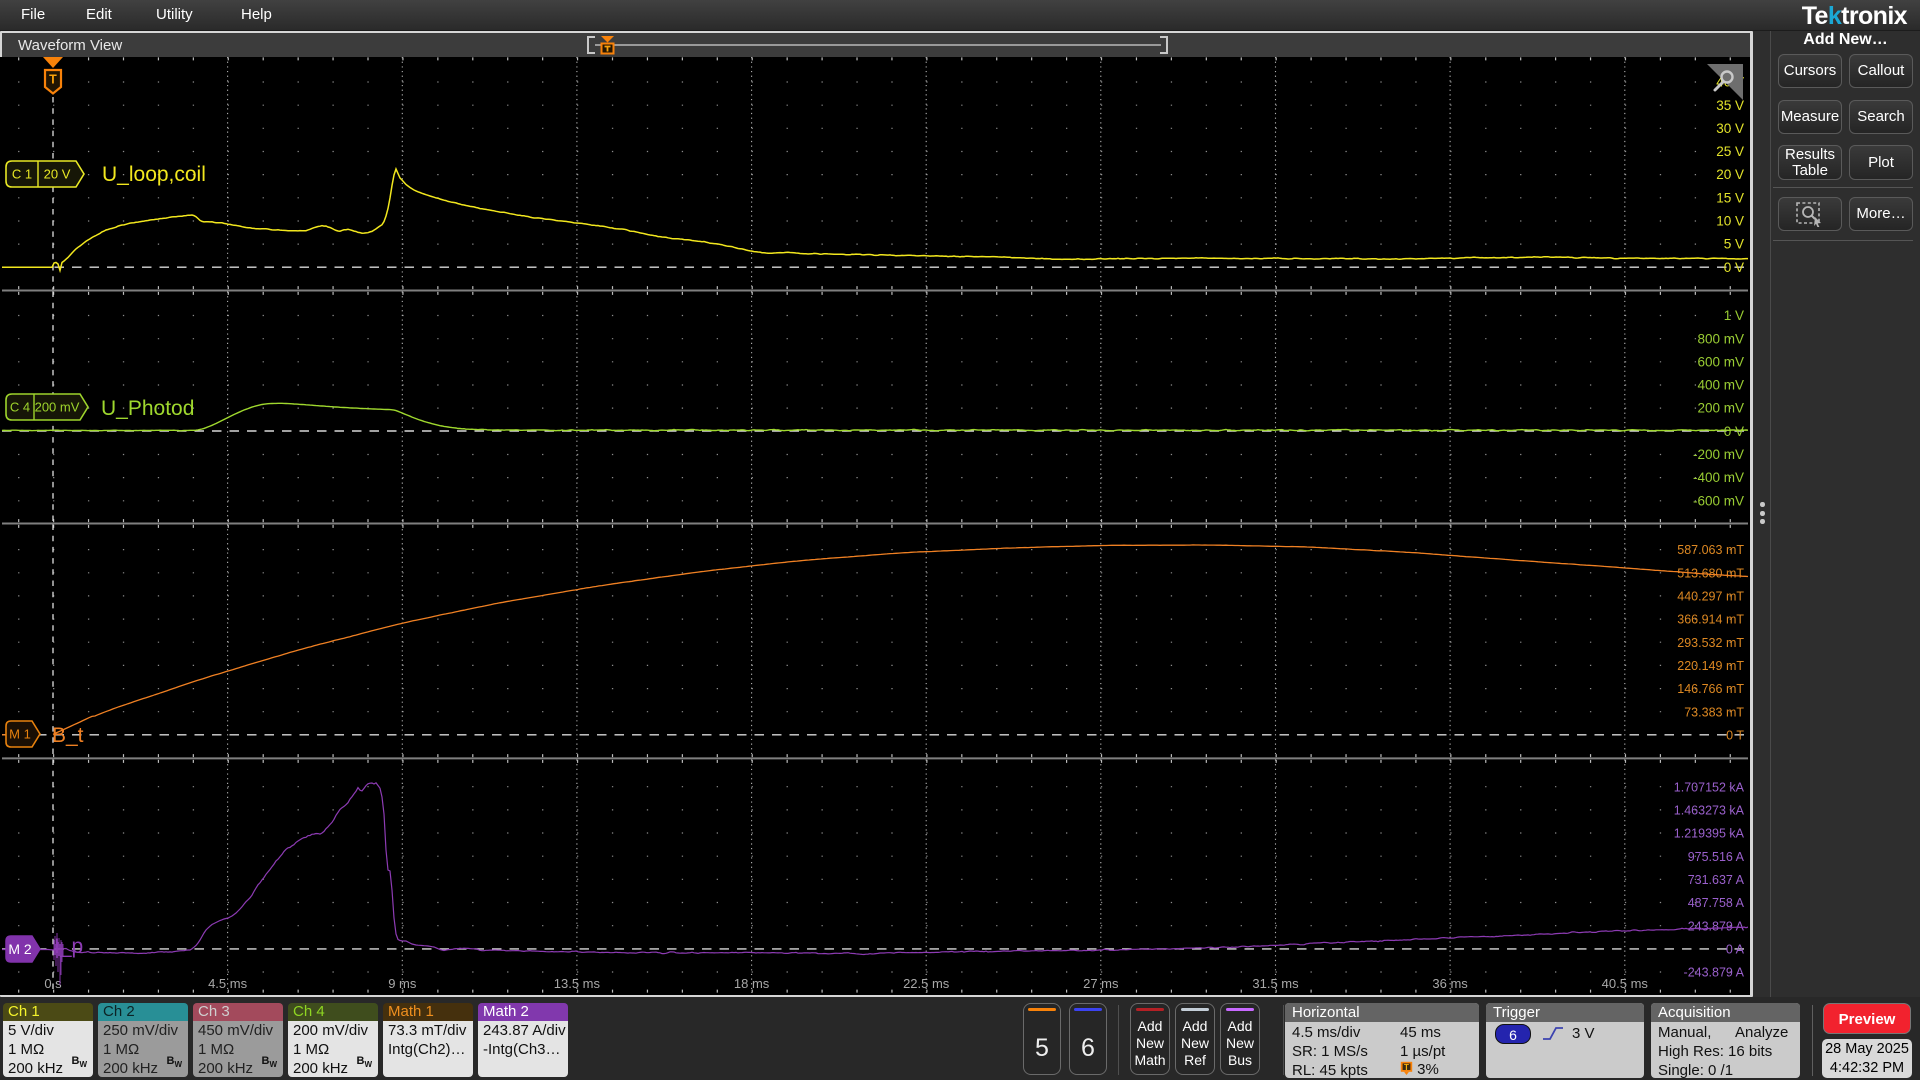 The image size is (1920, 1080). I want to click on svg-text: 18 ms, so click(752, 983).